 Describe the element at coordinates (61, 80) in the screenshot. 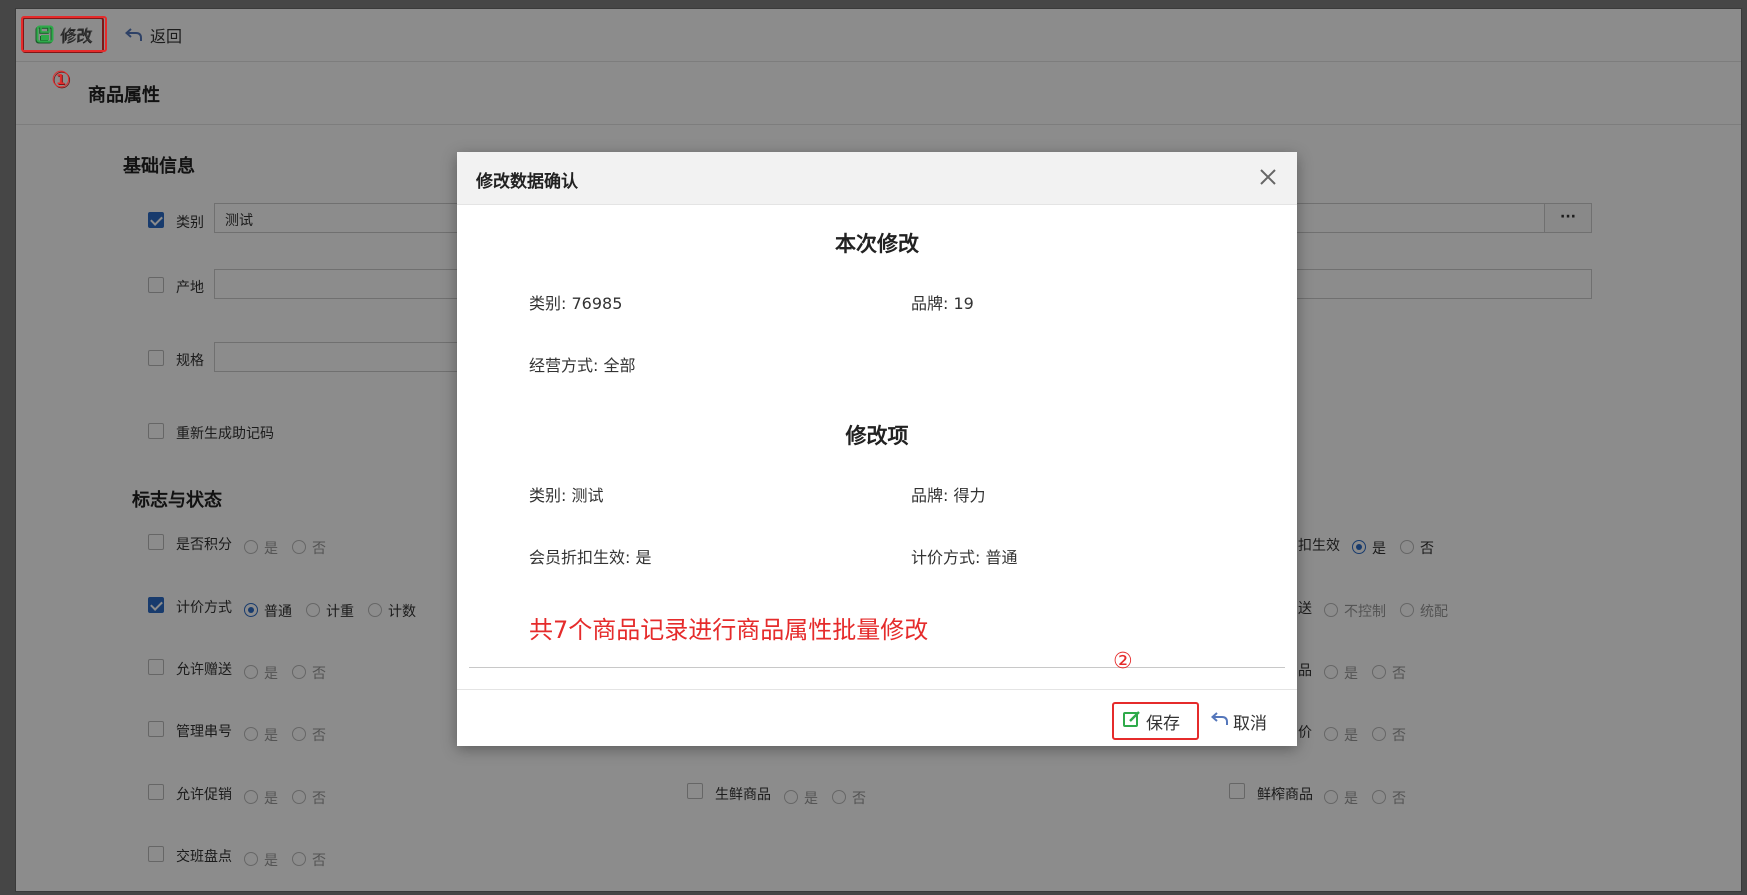

I see `step-marker-one-overlay: ①` at that location.